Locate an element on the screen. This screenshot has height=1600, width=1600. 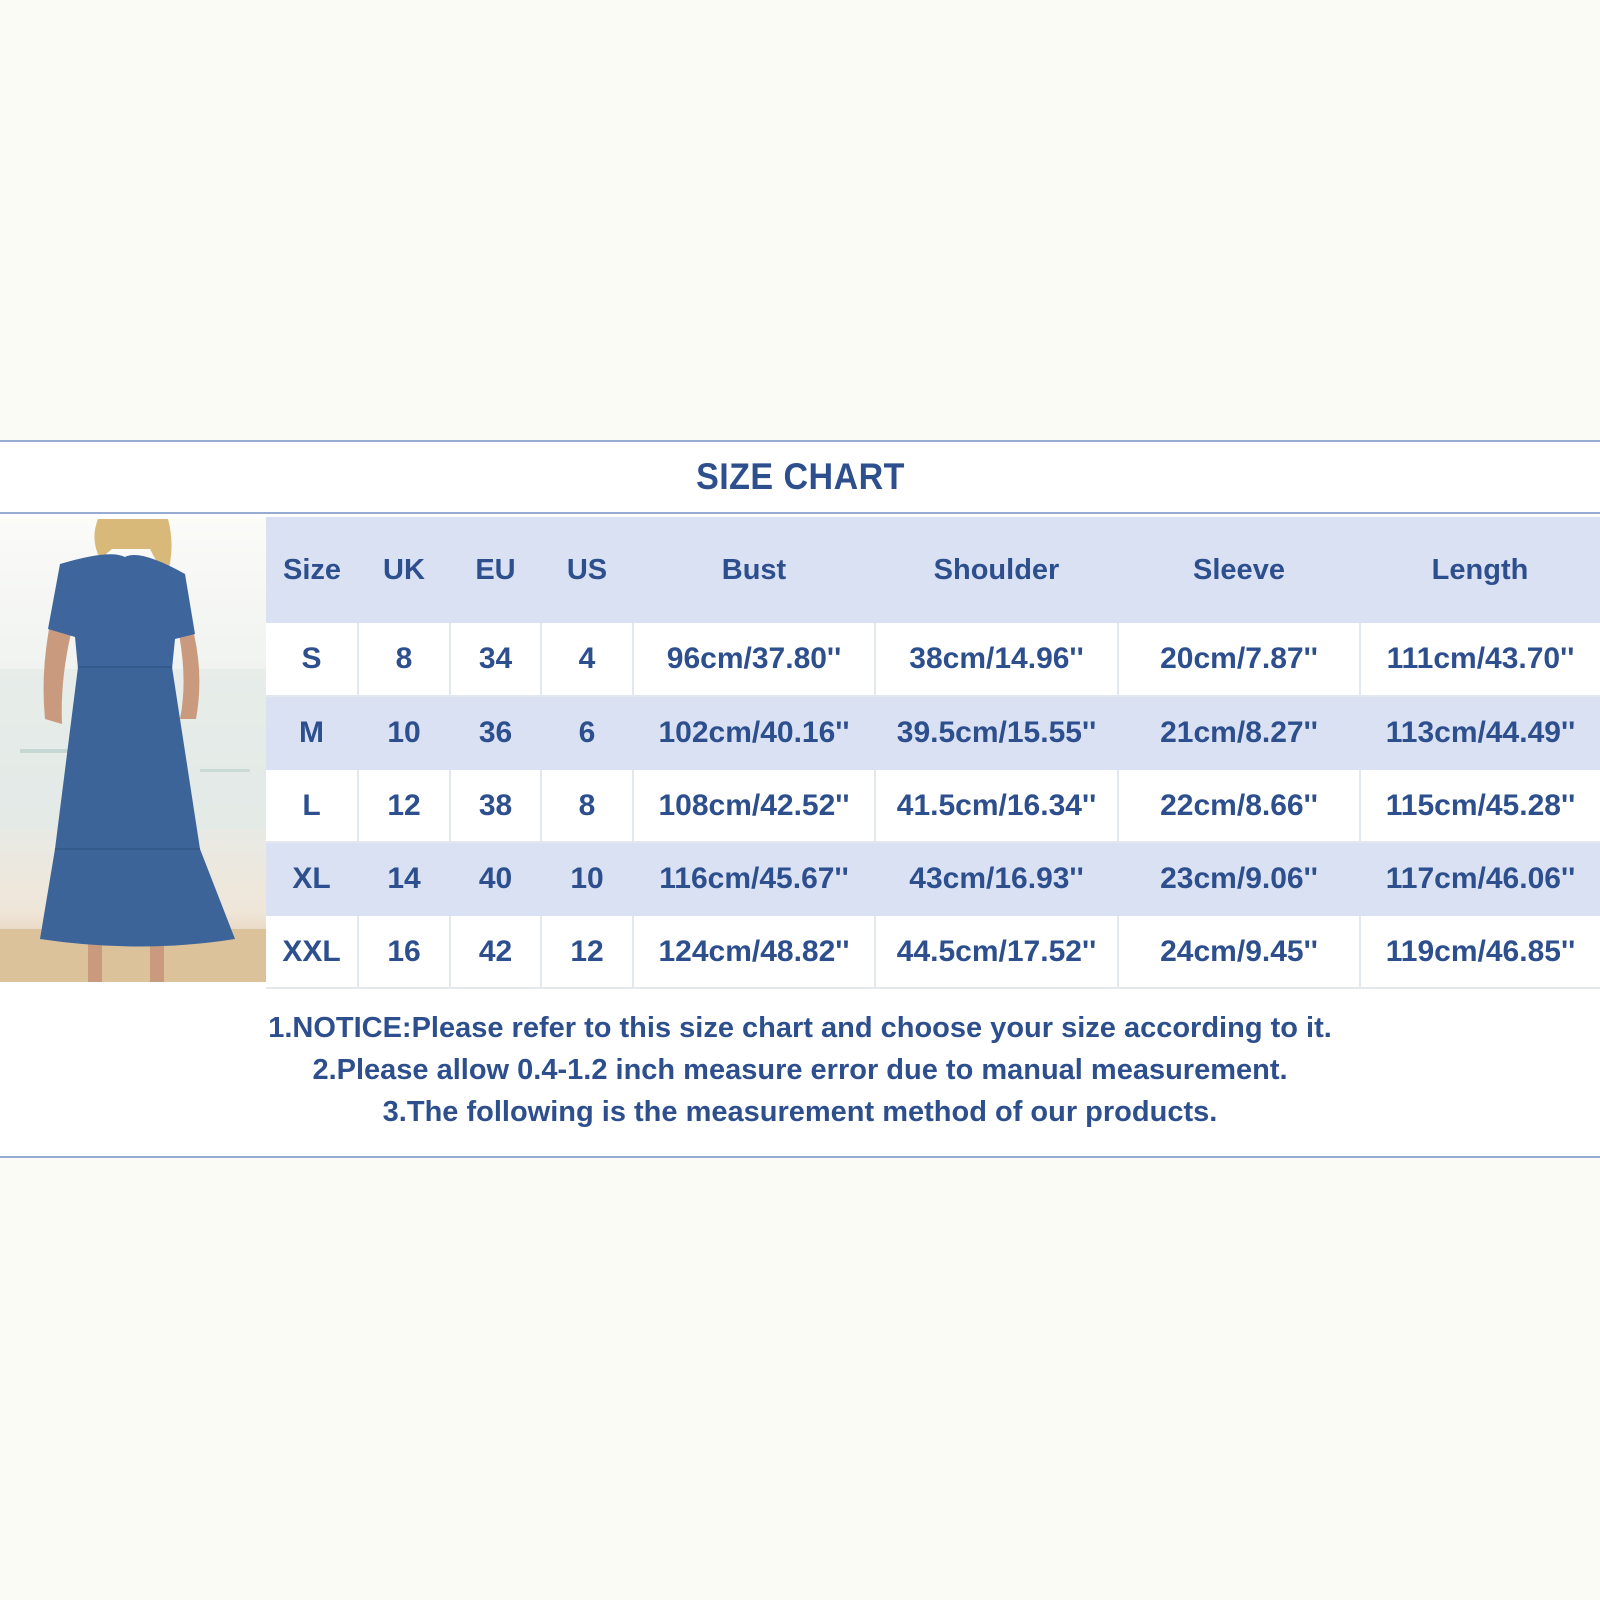
cell-length: 113cm/44.49'' is located at coordinates (1479, 733).